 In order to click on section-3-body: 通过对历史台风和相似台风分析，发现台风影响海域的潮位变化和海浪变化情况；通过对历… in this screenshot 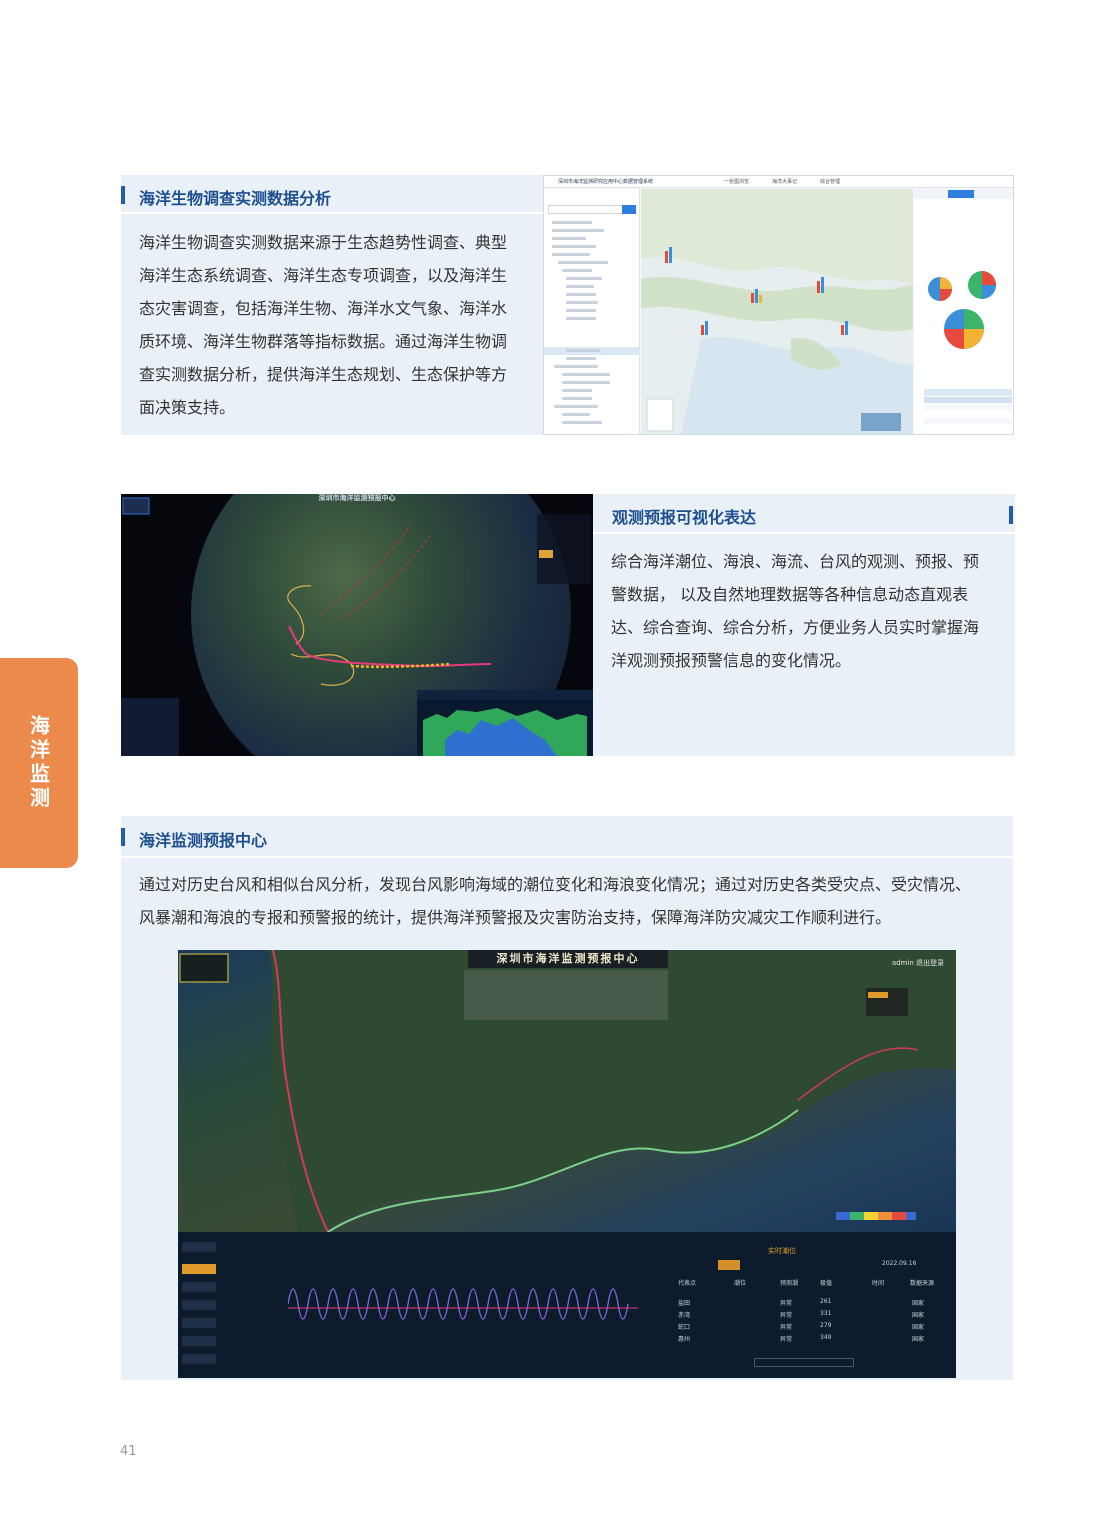, I will do `click(555, 901)`.